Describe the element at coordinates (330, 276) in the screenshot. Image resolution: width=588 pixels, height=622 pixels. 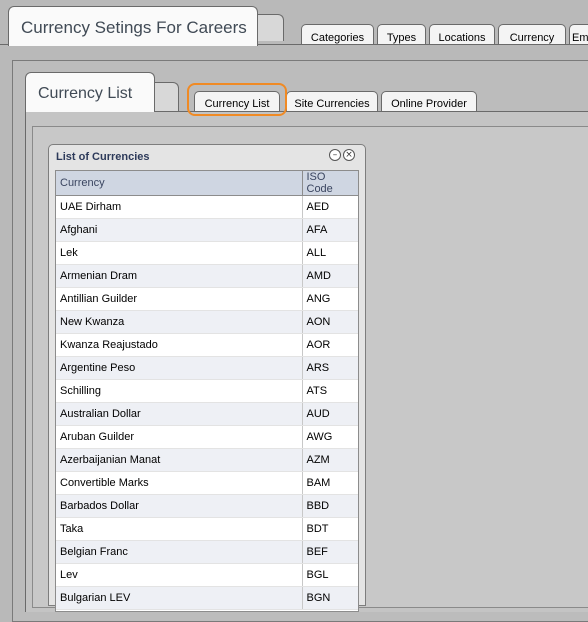
I see `iso-code-cell: AMD` at that location.